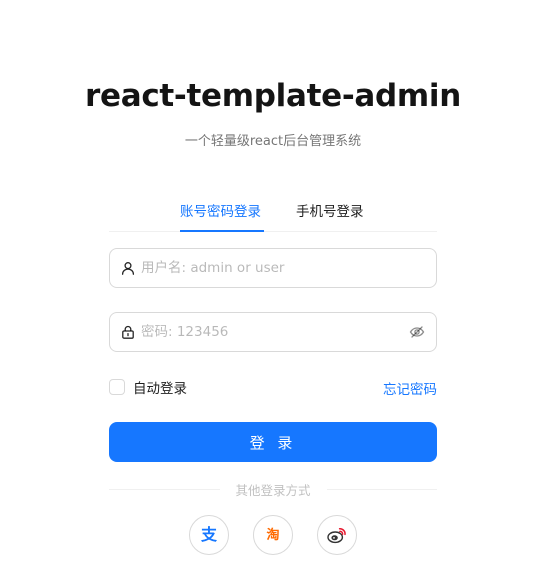 The height and width of the screenshot is (564, 546). Describe the element at coordinates (222, 231) in the screenshot. I see `active-tab-indicator` at that location.